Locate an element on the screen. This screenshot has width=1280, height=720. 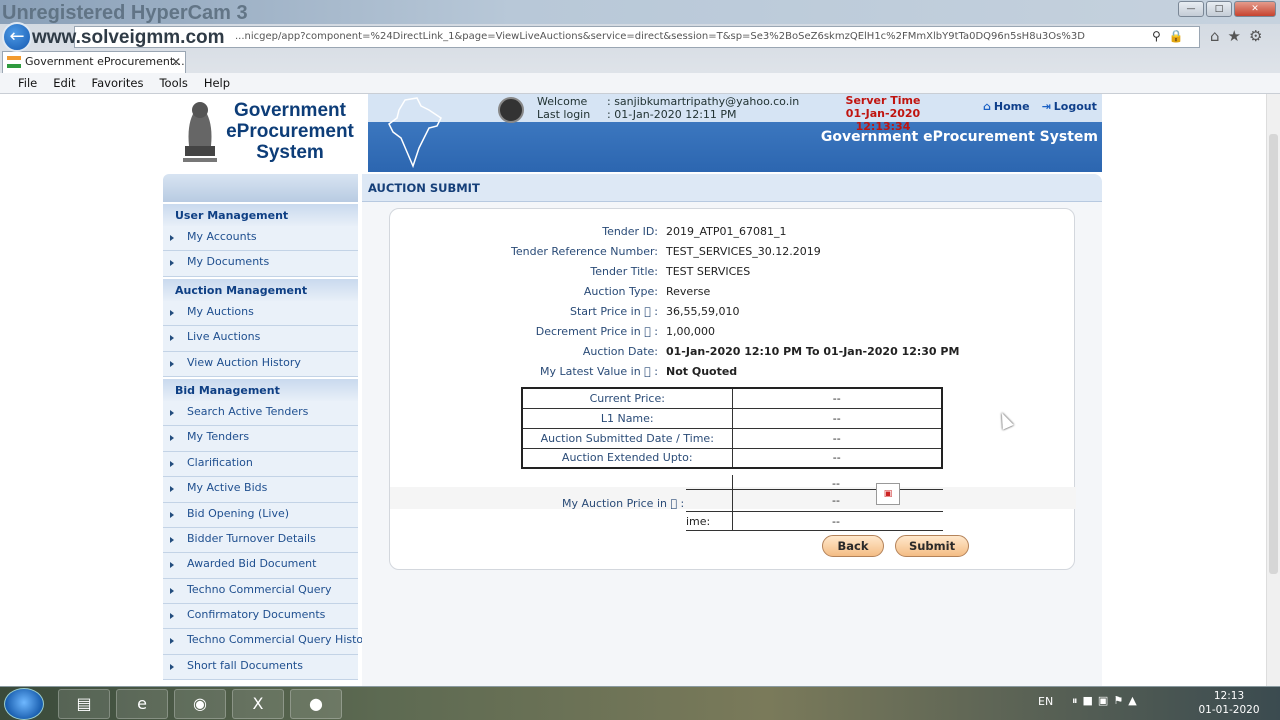
sidebar-item-label: Techno Commercial Query is located at coordinates (259, 589).